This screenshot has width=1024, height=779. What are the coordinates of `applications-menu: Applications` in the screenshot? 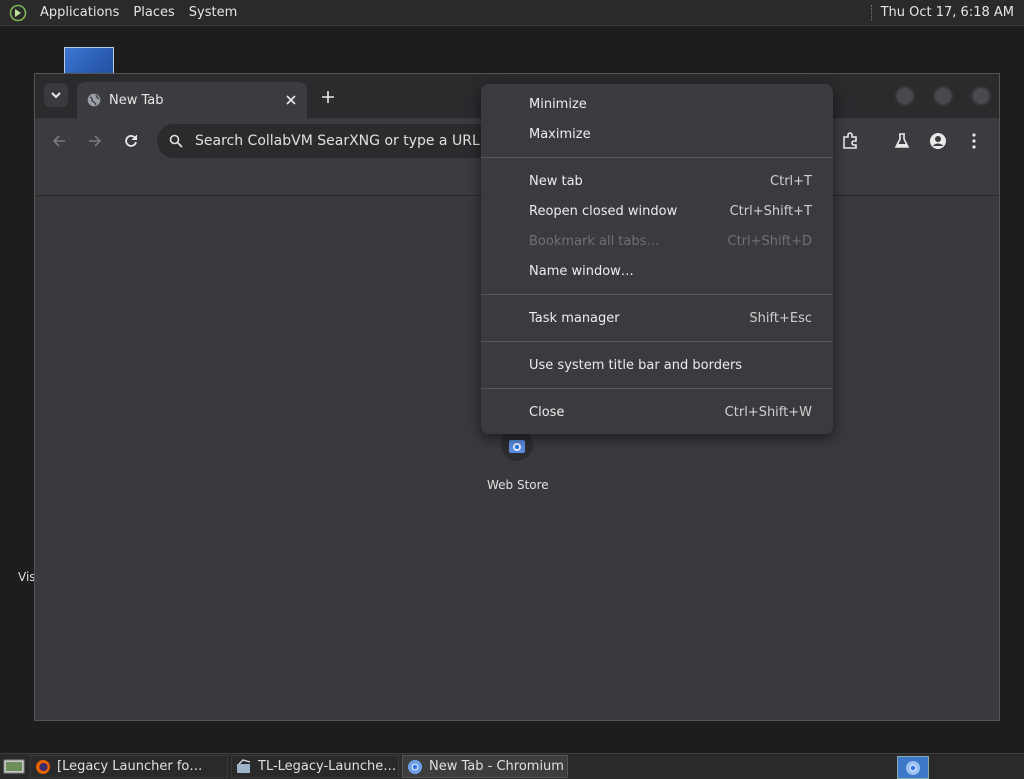 It's located at (79, 12).